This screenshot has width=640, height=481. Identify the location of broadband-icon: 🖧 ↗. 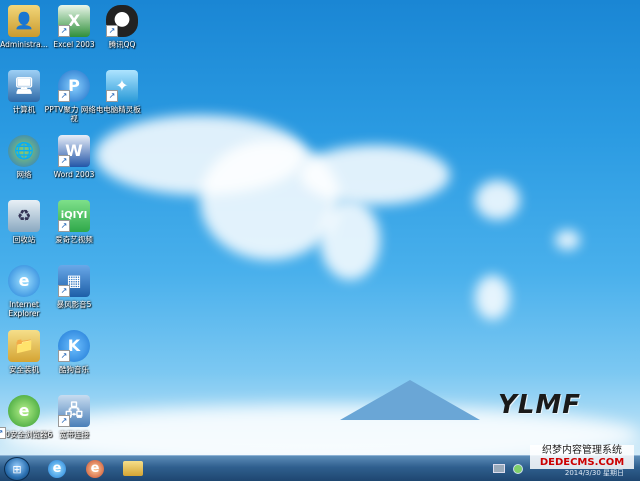
(74, 411).